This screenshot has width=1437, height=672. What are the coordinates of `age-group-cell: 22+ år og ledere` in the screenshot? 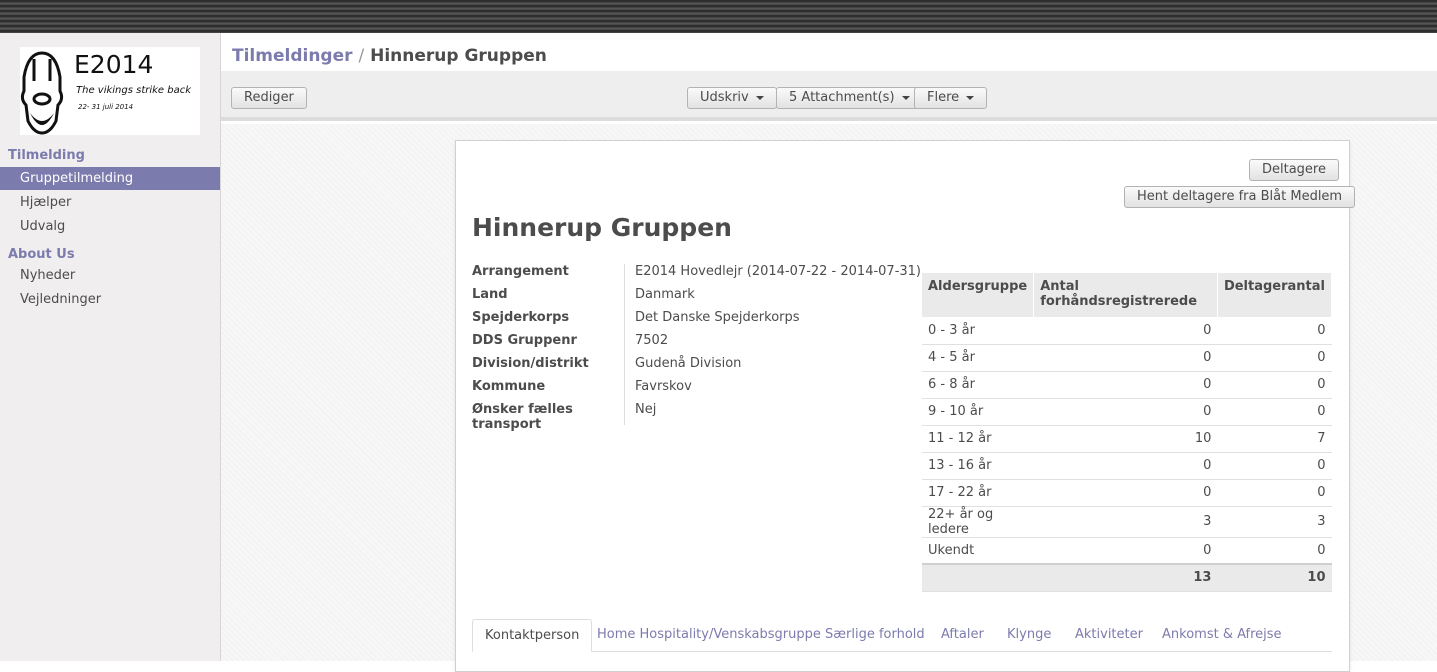 It's located at (978, 522).